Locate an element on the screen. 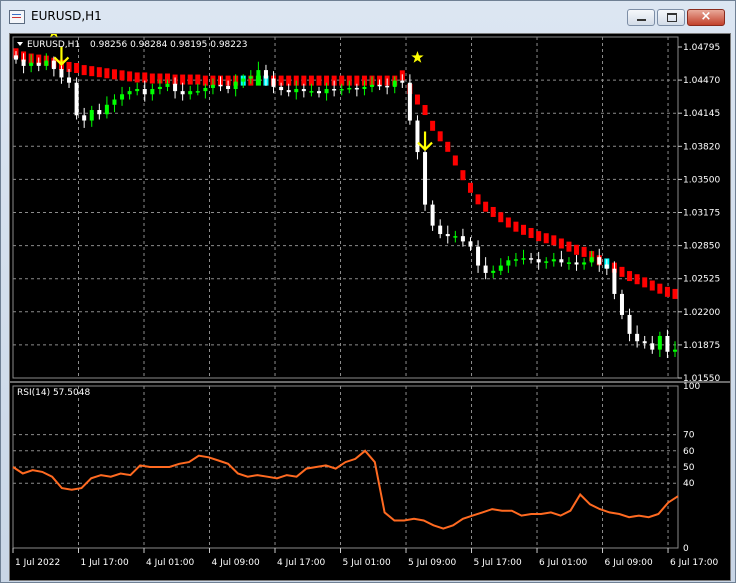  close-button: × is located at coordinates (706, 17).